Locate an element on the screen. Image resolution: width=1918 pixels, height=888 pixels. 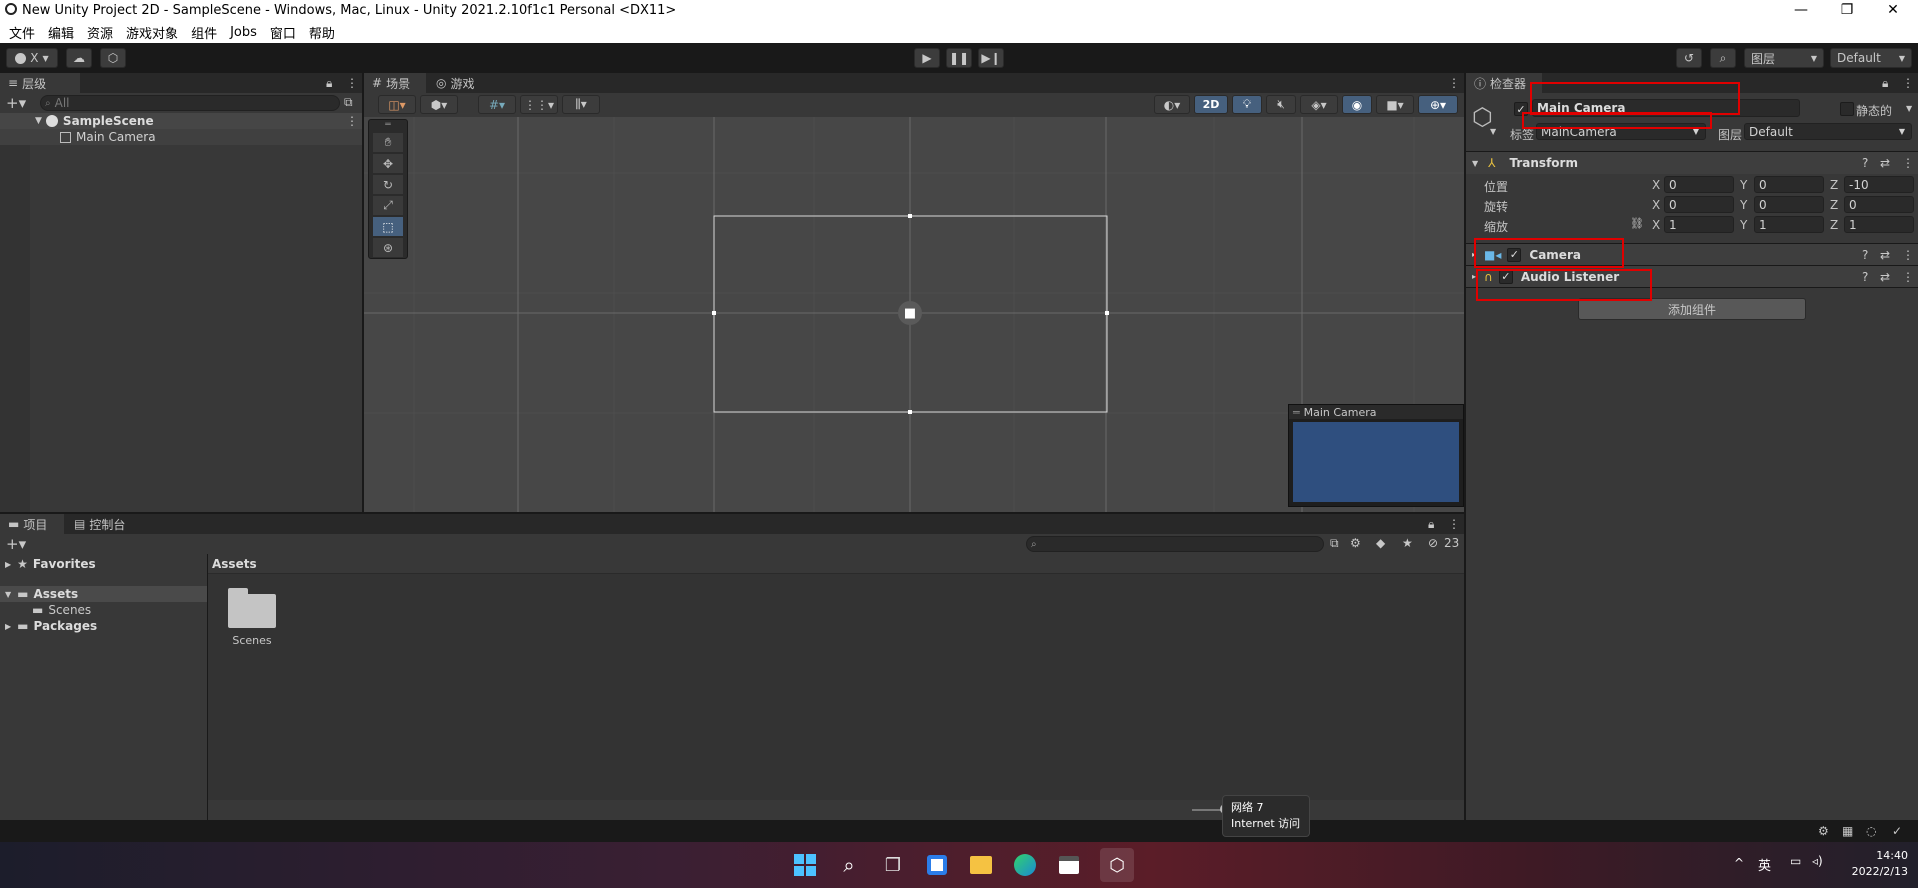
menu-edit: 编辑 is located at coordinates (61, 32).